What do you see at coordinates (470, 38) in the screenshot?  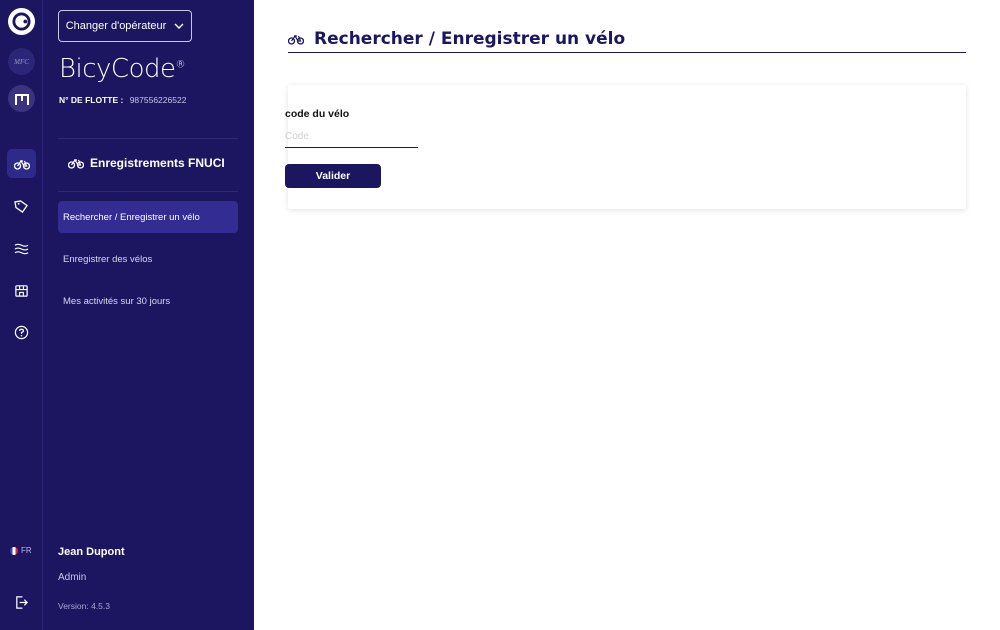 I see `page-title: Rechercher / Enregistrer un vélo` at bounding box center [470, 38].